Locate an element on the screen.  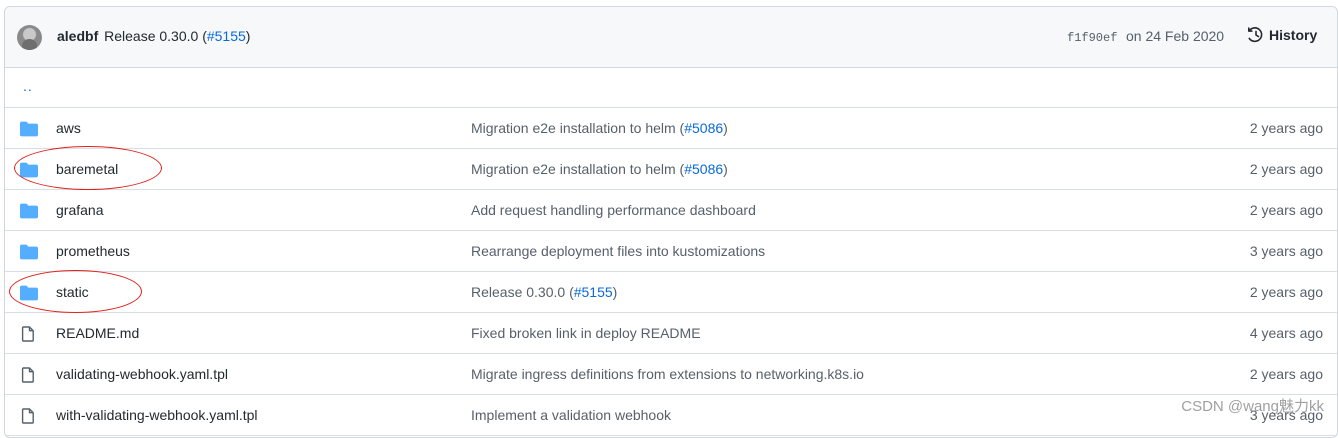
avatar is located at coordinates (29, 37).